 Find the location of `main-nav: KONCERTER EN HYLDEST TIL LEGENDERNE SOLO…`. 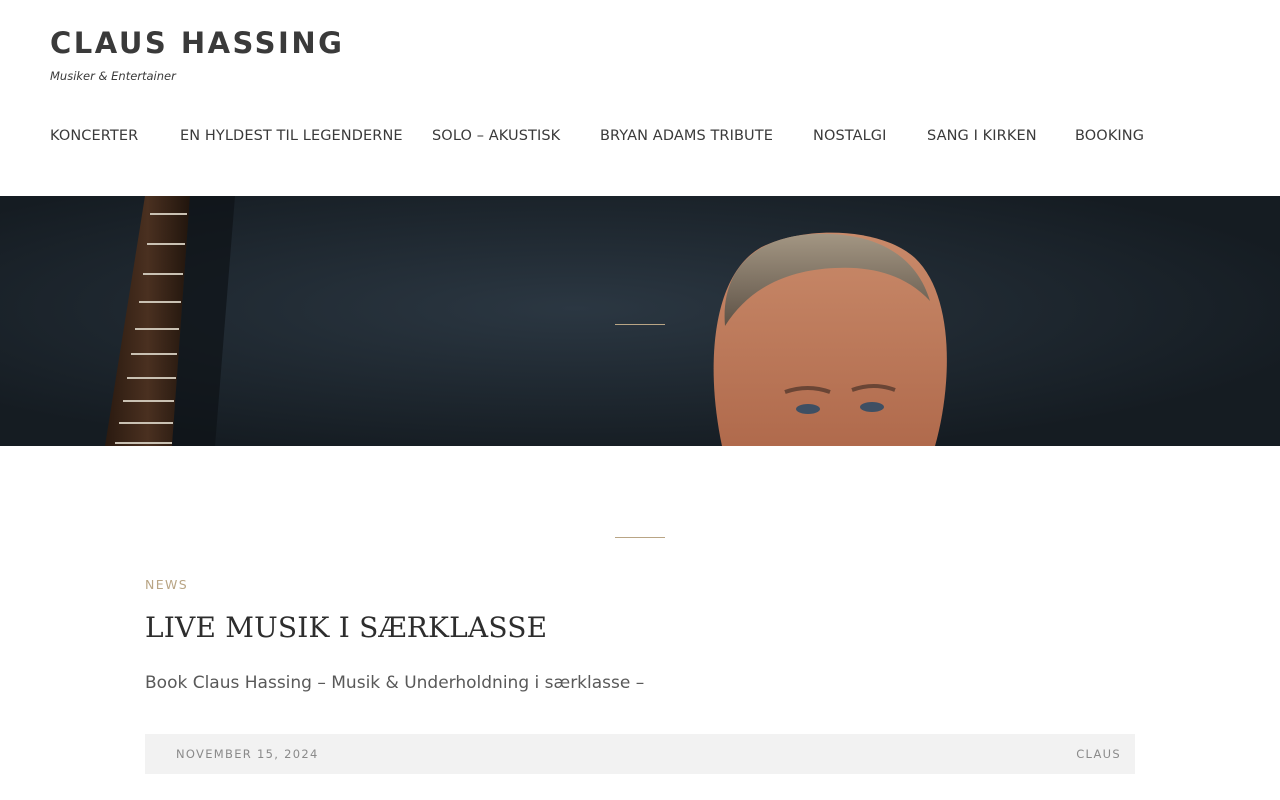

main-nav: KONCERTER EN HYLDEST TIL LEGENDERNE SOLO… is located at coordinates (640, 140).